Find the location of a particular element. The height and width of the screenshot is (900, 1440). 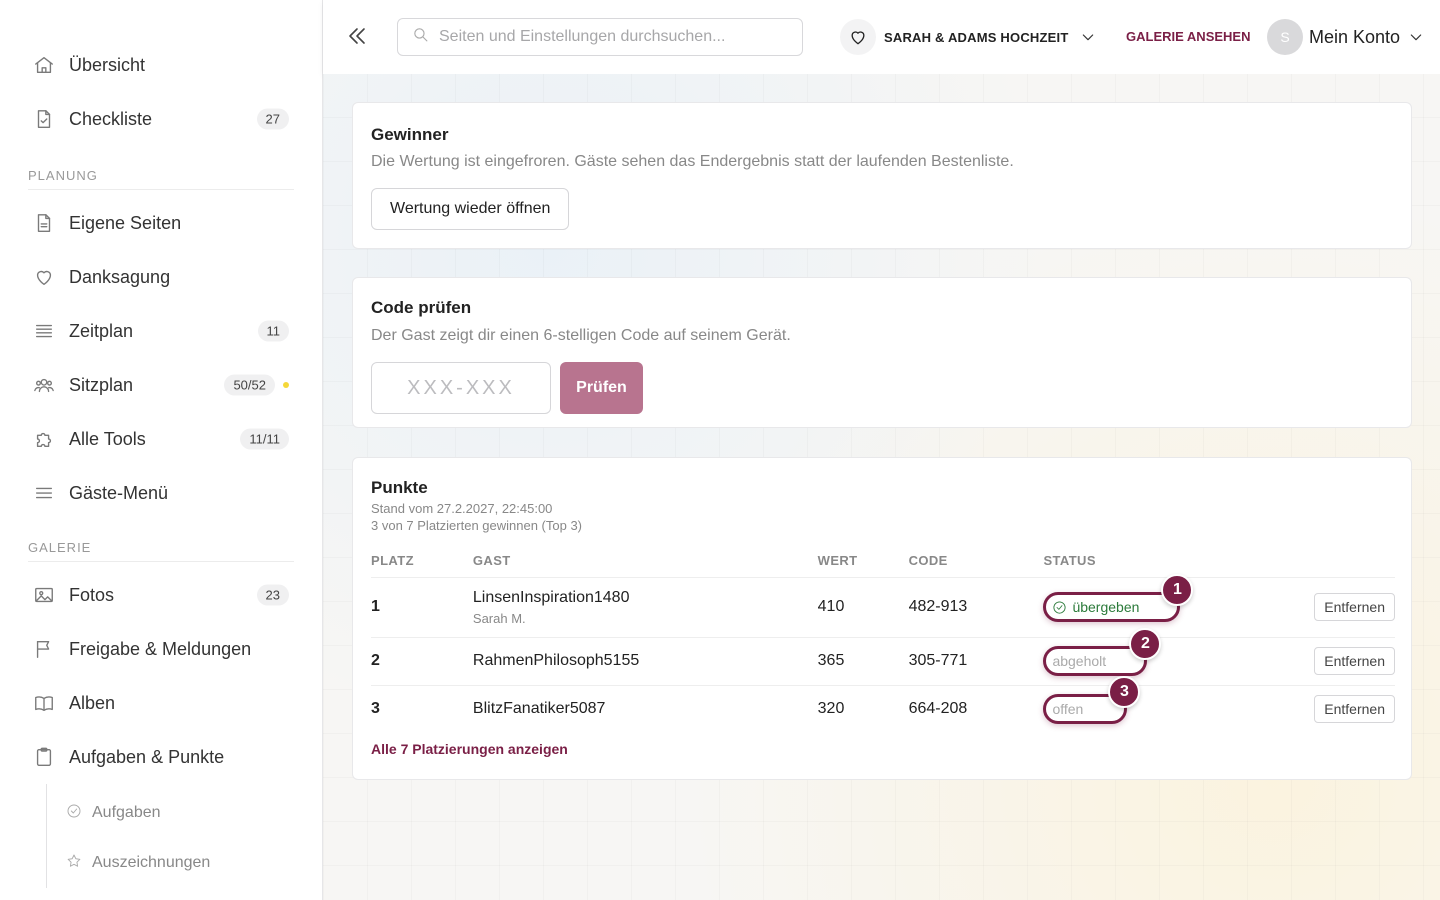

sidebar-item-eigene-seiten: Eigene Seiten is located at coordinates (161, 223).